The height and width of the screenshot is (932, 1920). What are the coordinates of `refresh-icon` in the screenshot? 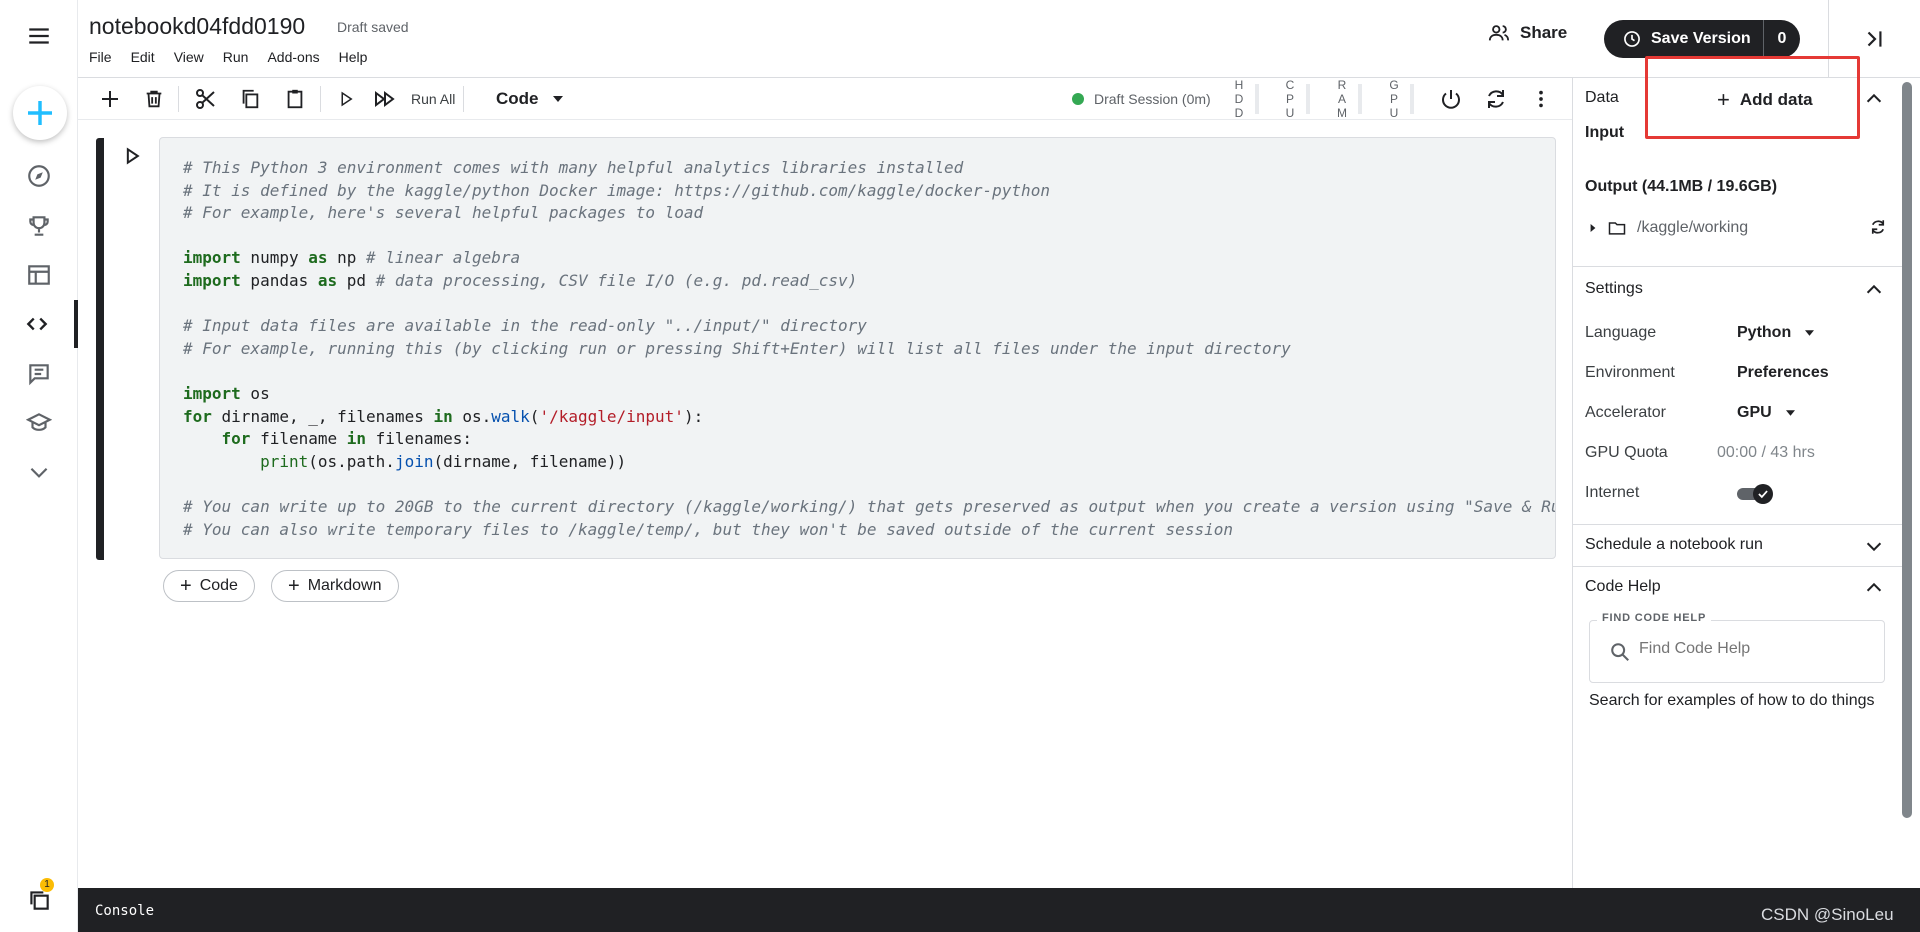 It's located at (1878, 227).